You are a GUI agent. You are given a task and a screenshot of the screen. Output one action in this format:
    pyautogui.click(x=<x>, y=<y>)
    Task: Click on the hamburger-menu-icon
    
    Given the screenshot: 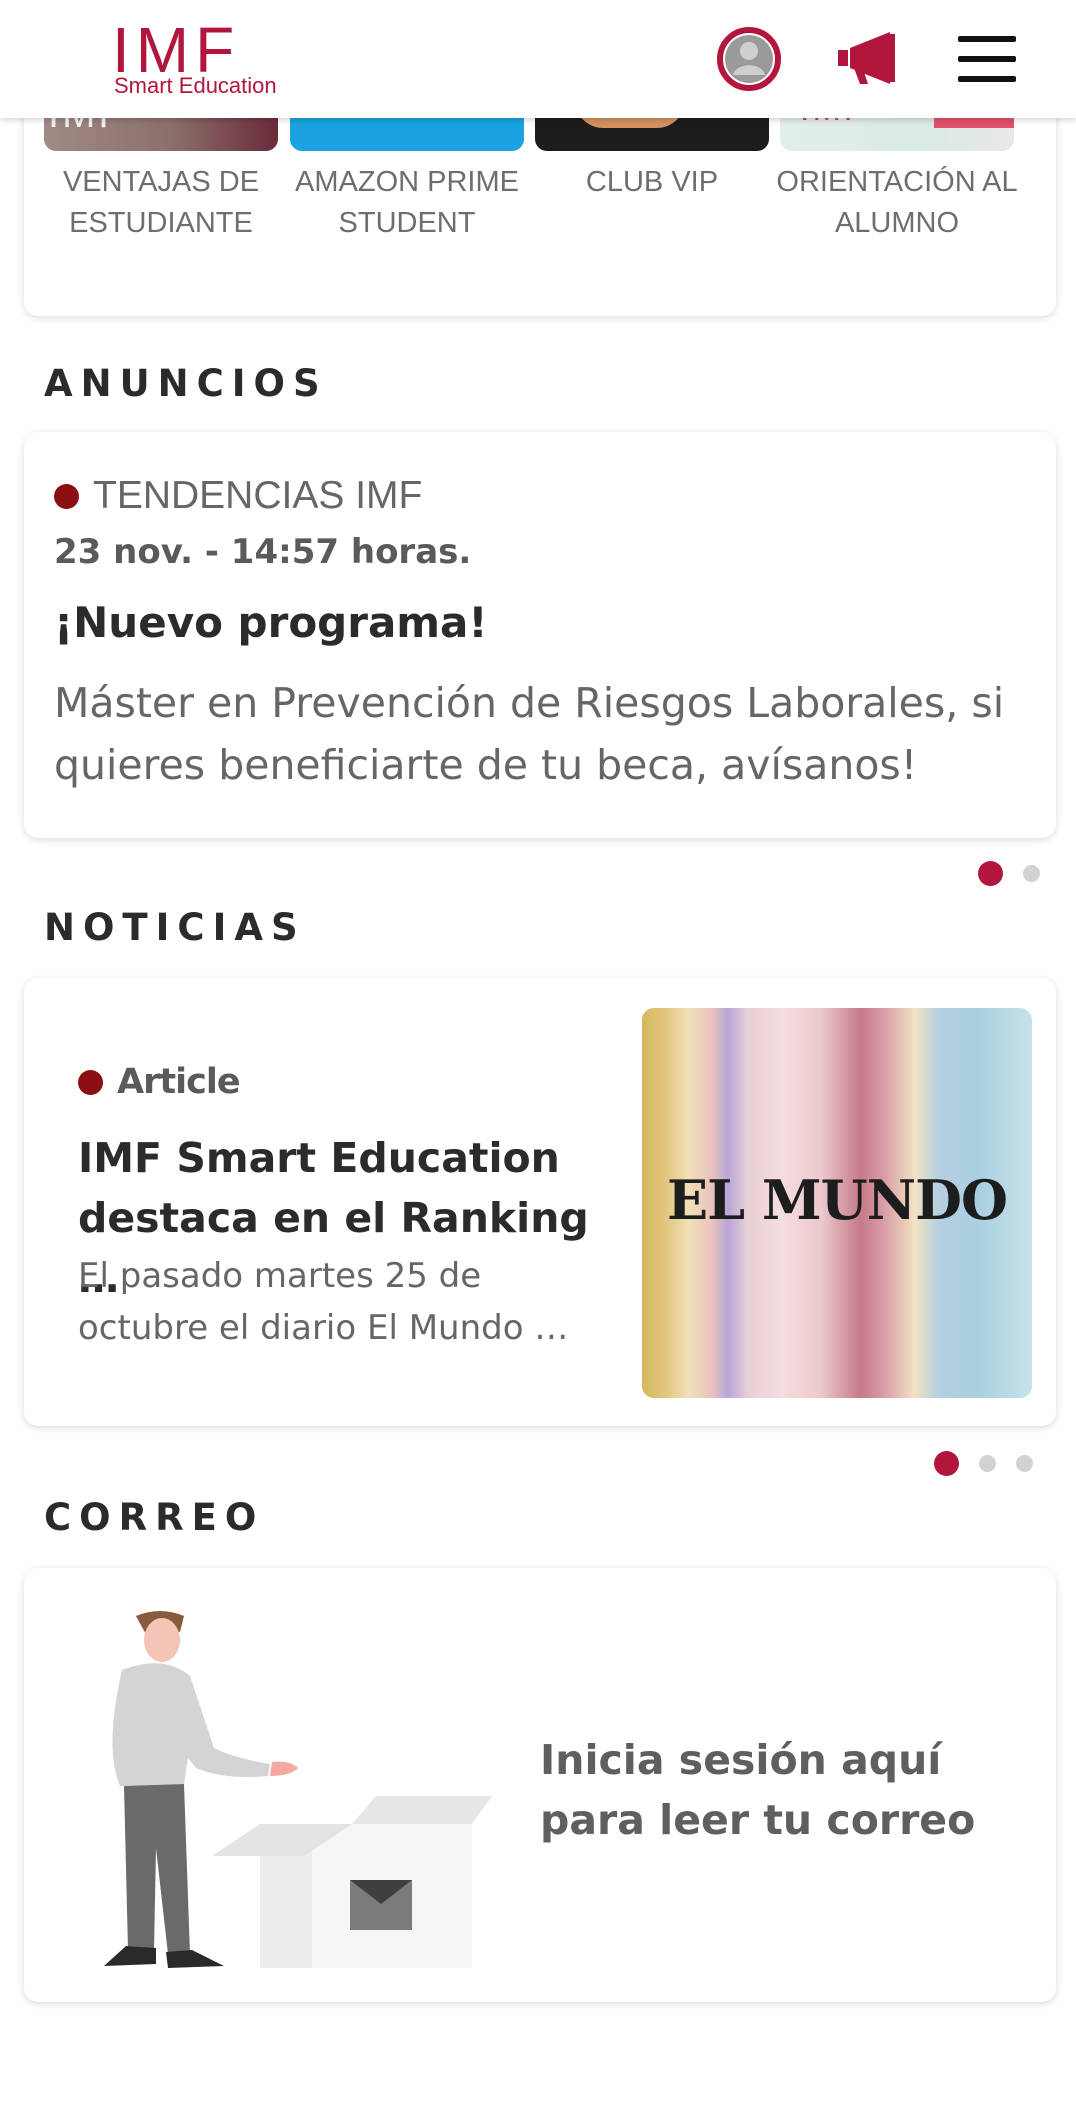 What is the action you would take?
    pyautogui.click(x=987, y=59)
    